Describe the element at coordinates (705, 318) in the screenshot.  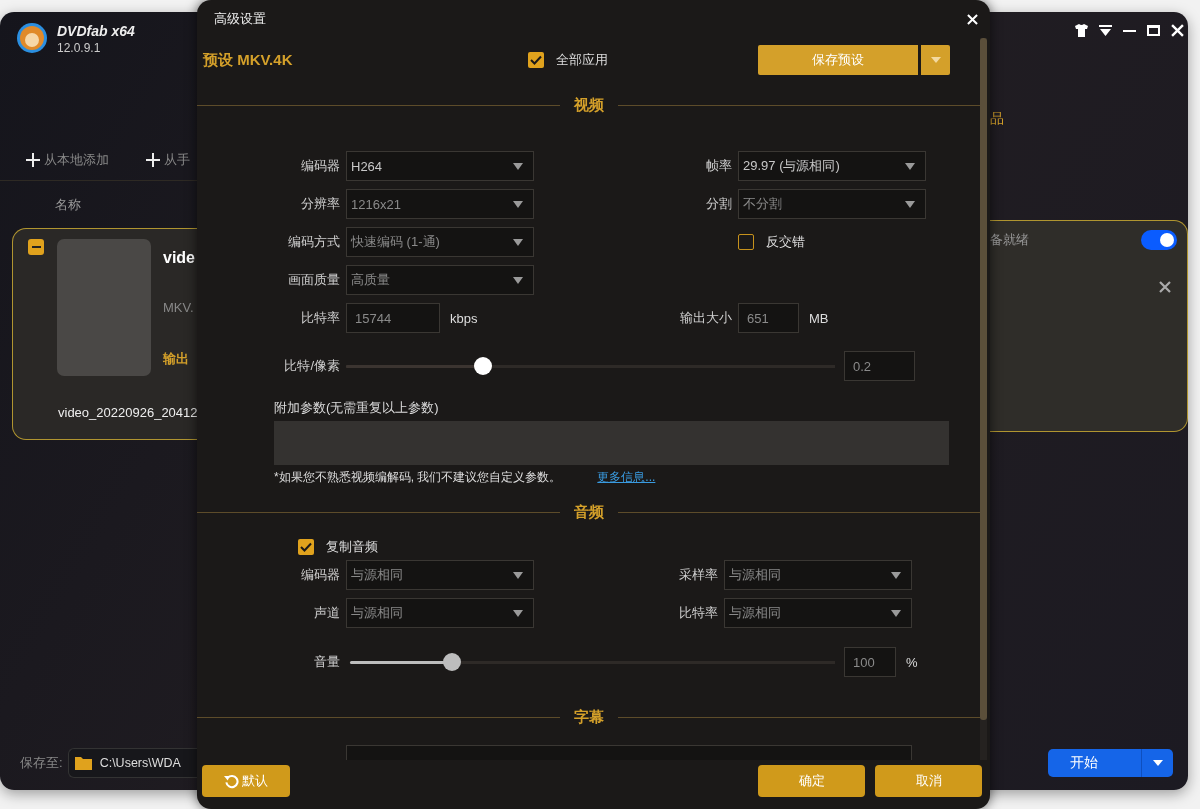
I see `field-label: 输出大小` at that location.